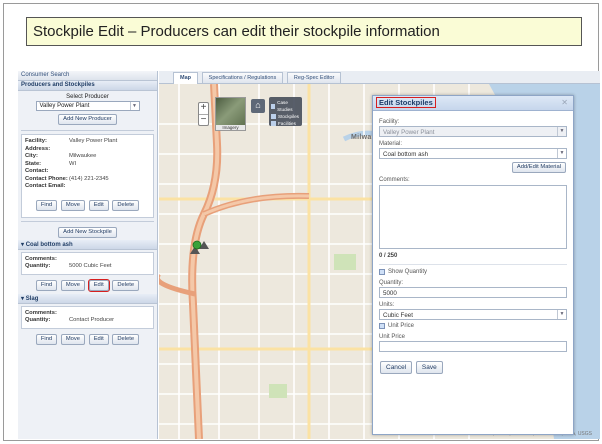  I want to click on producer-select: Valley Power Plant ▼, so click(87, 106).